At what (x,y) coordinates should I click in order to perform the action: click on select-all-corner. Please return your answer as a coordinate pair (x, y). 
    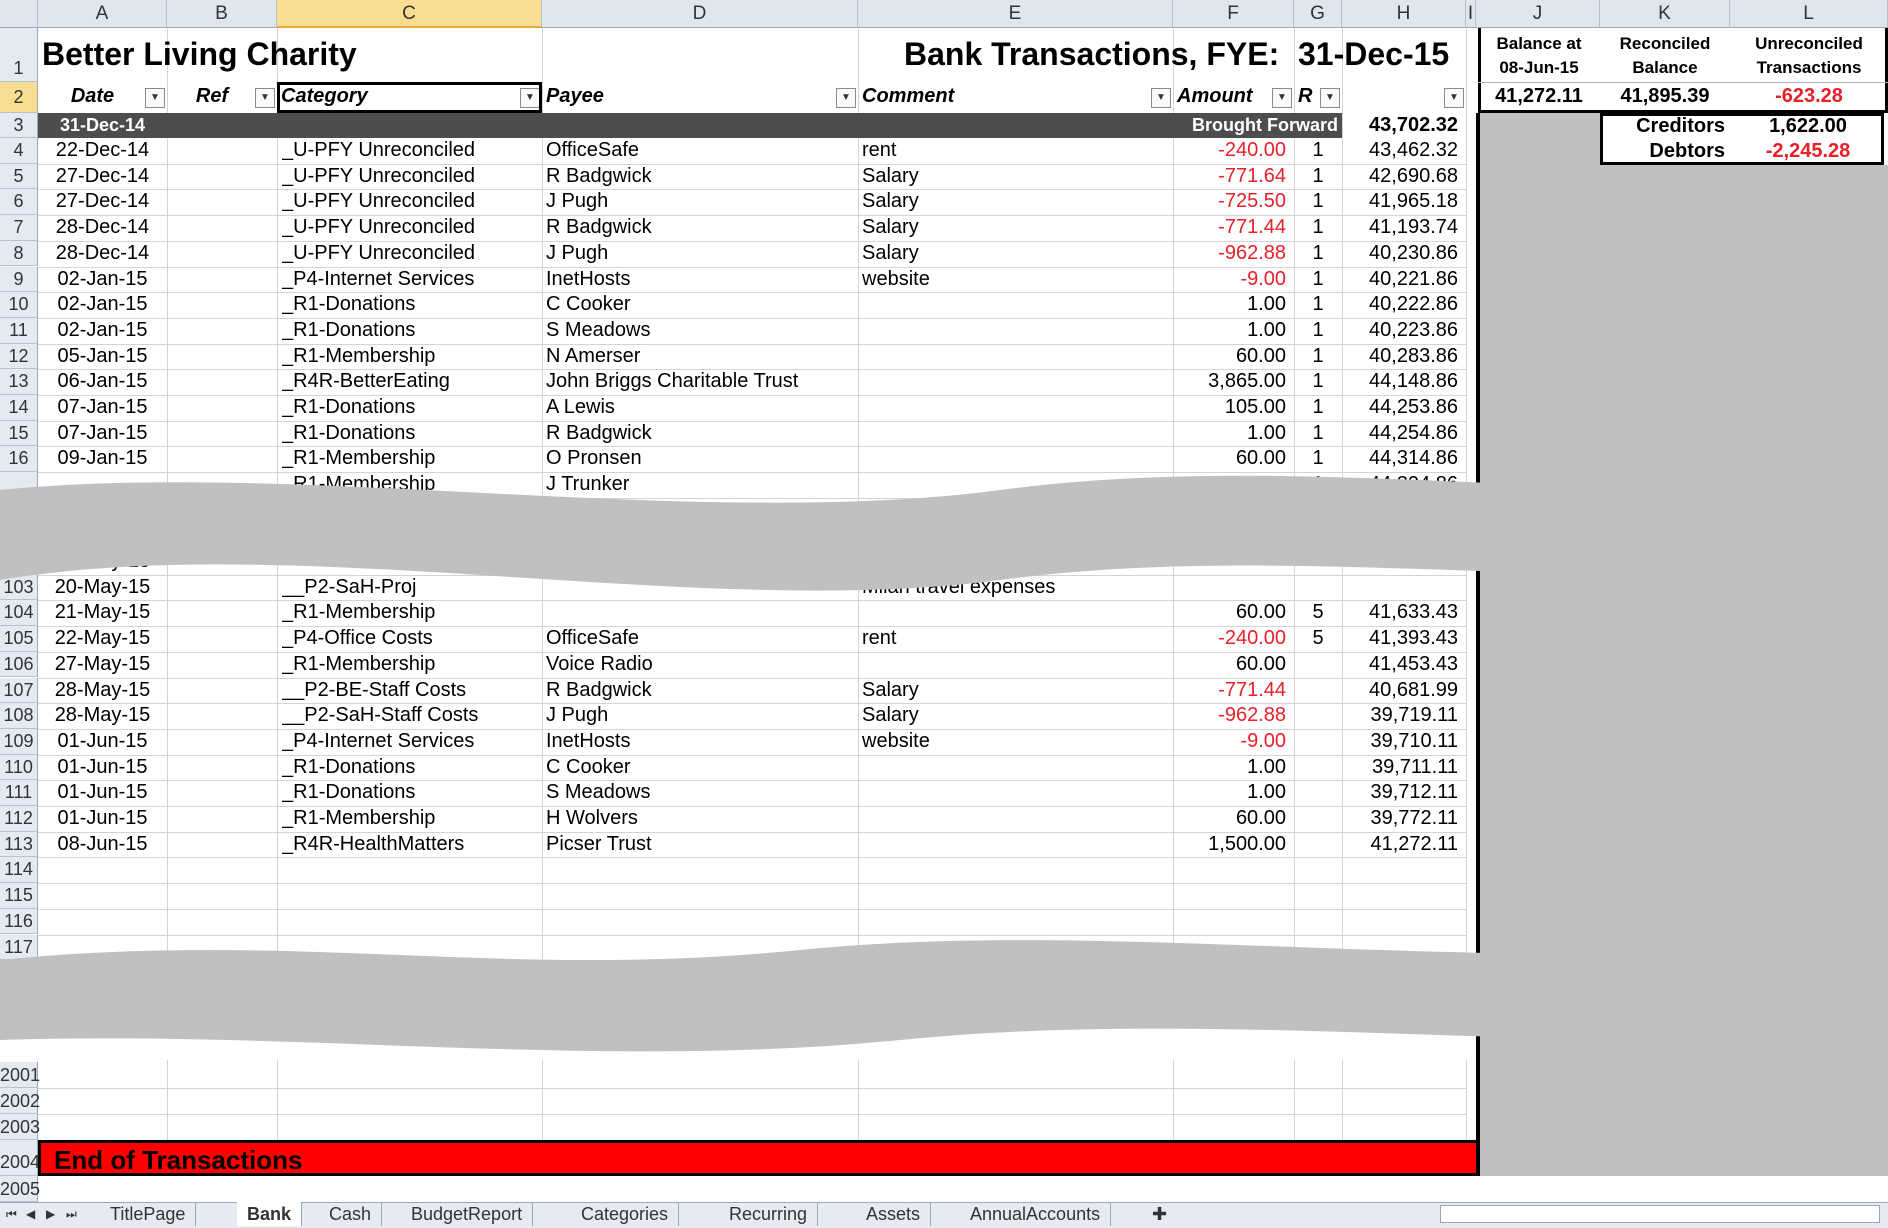
    Looking at the image, I should click on (19, 14).